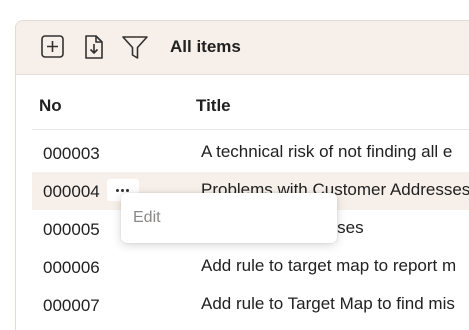 This screenshot has width=469, height=330. What do you see at coordinates (71, 229) in the screenshot?
I see `cell-no: 000005` at bounding box center [71, 229].